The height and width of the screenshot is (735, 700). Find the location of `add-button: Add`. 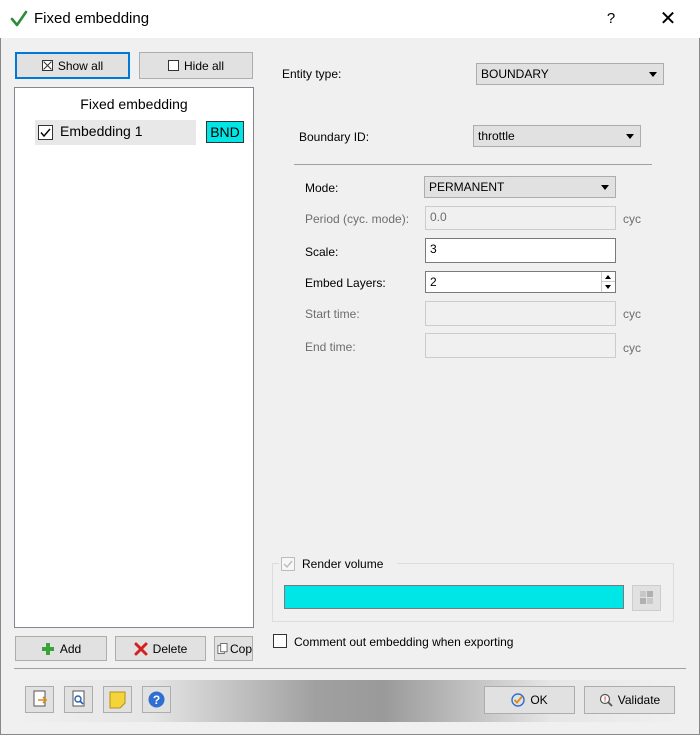

add-button: Add is located at coordinates (61, 648).